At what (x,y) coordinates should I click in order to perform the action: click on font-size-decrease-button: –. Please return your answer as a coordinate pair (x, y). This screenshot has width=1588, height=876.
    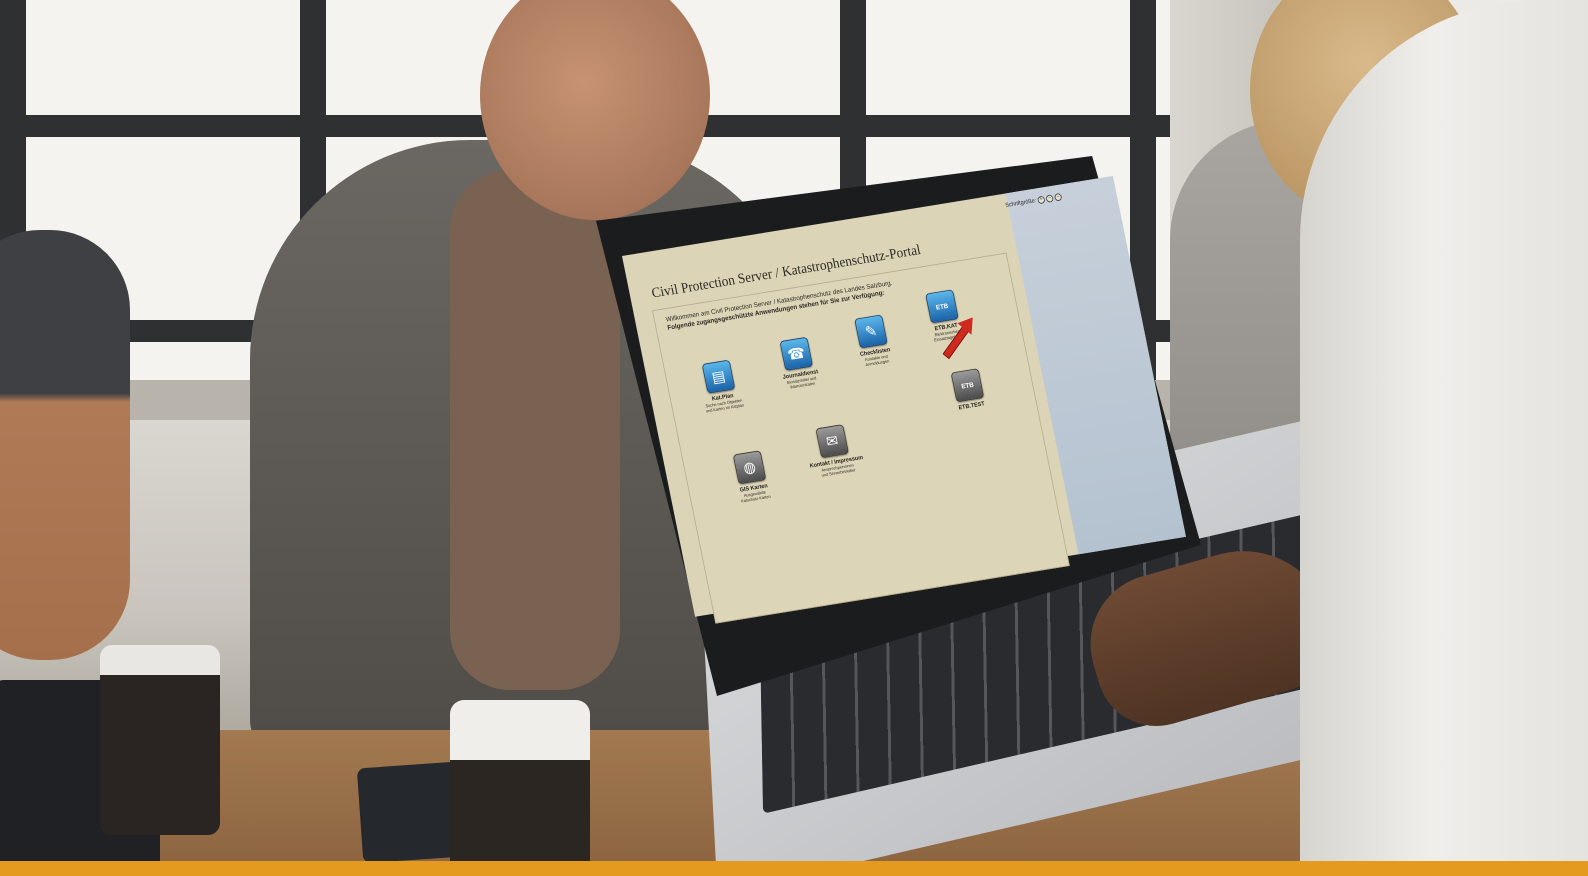
    Looking at the image, I should click on (1058, 197).